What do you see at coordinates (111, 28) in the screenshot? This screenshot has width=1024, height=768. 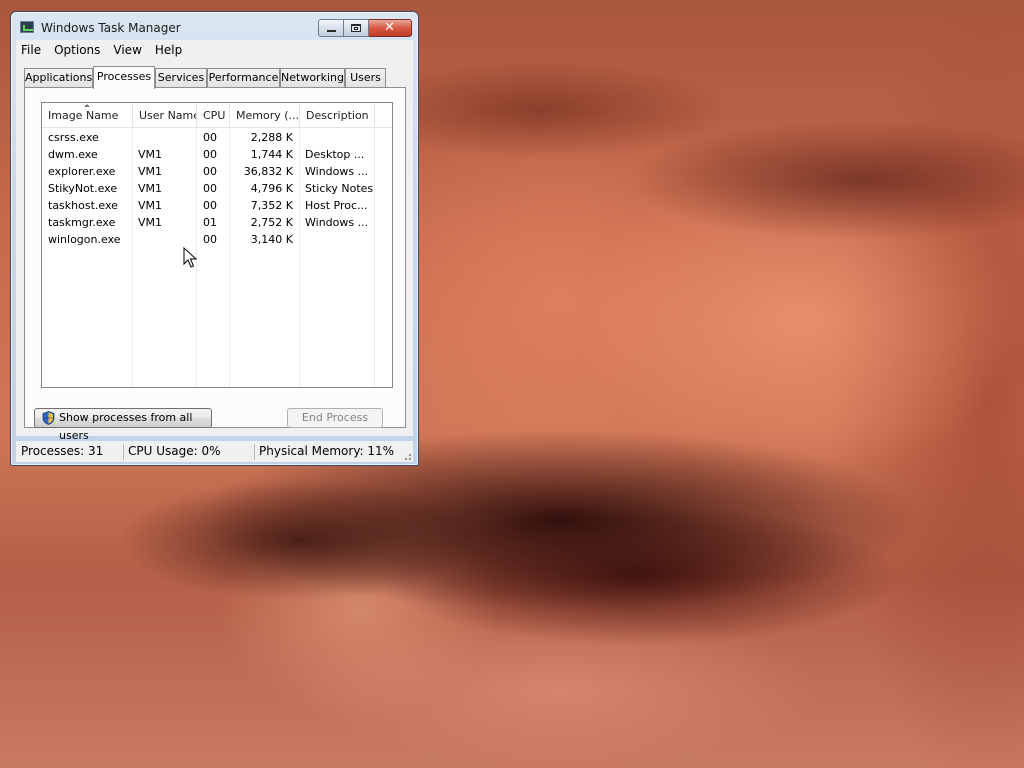 I see `window-title: Windows Task Manager` at bounding box center [111, 28].